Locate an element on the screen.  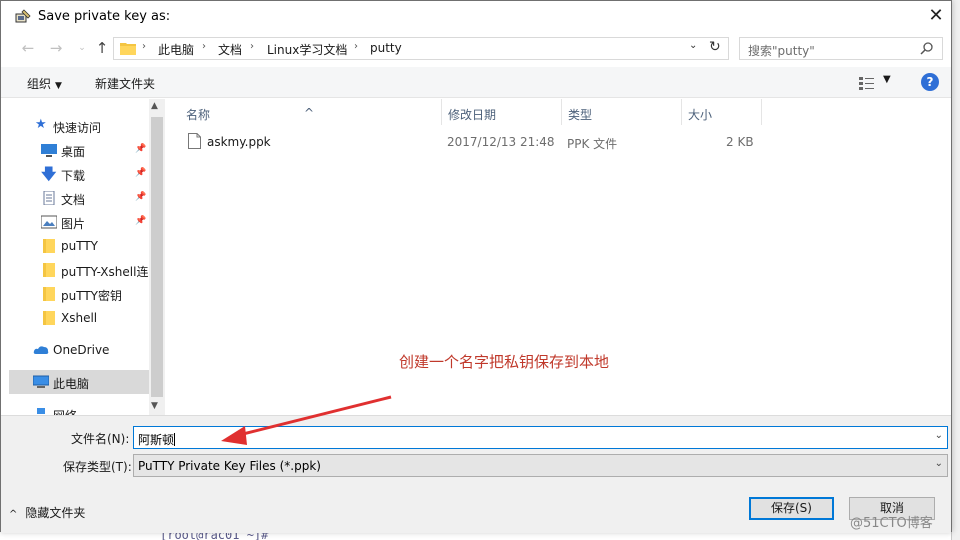
column-label: 类型 is located at coordinates (580, 115).